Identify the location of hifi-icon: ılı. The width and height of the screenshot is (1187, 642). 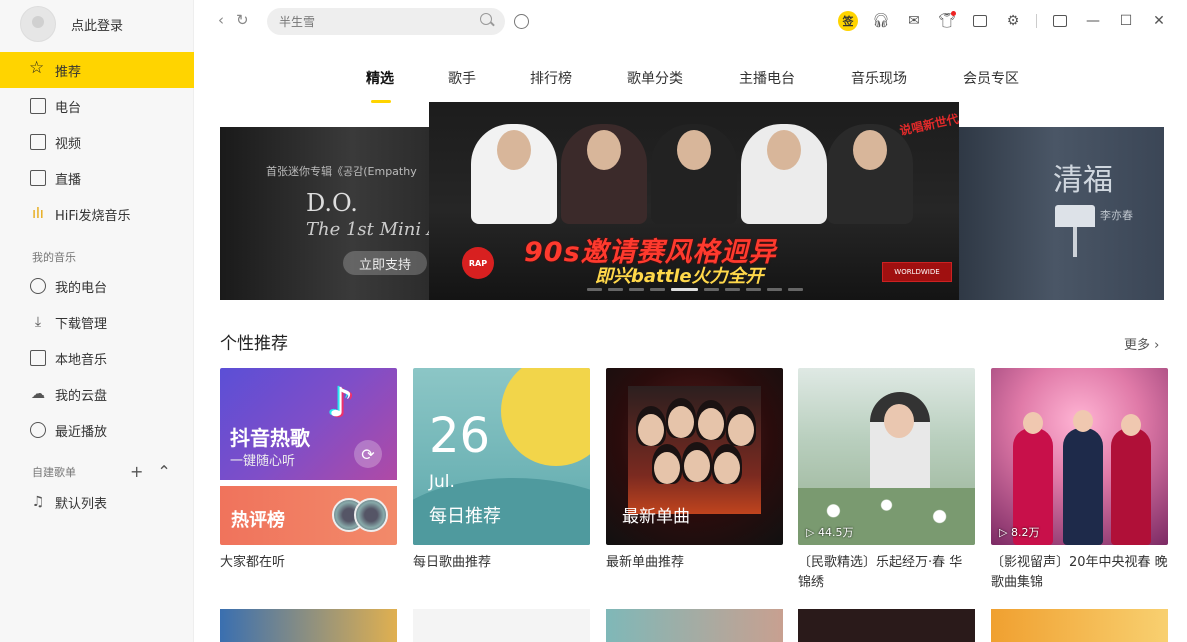
(38, 214).